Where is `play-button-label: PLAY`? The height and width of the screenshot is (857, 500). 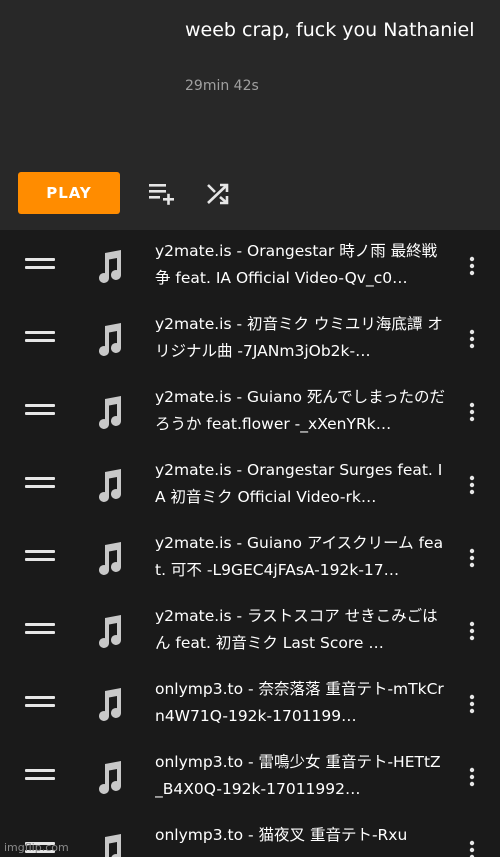 play-button-label: PLAY is located at coordinates (69, 193).